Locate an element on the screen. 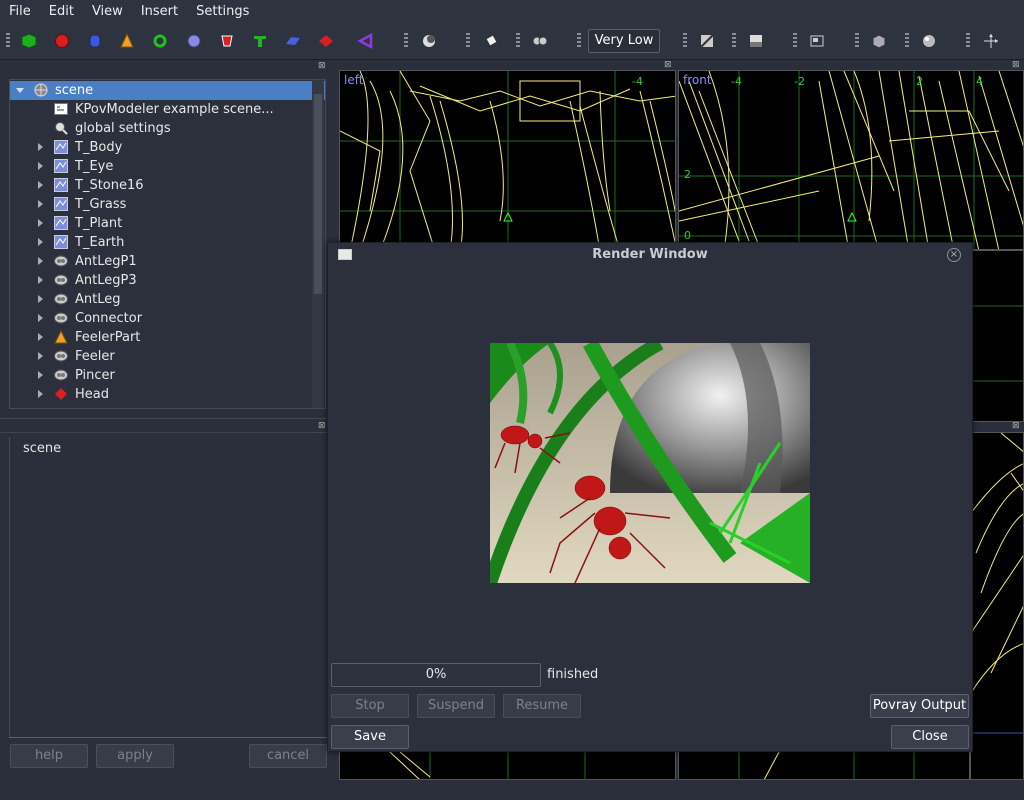 The width and height of the screenshot is (1024, 800). lathe-icon is located at coordinates (227, 41).